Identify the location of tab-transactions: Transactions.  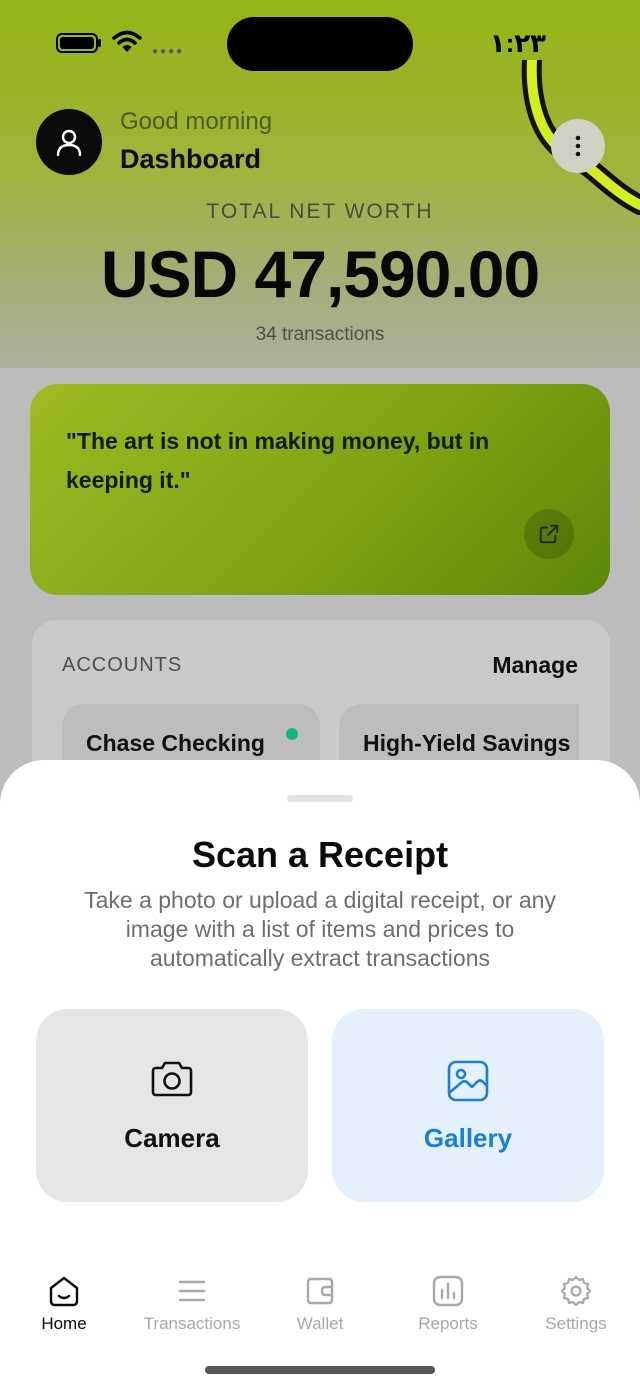
(192, 1307).